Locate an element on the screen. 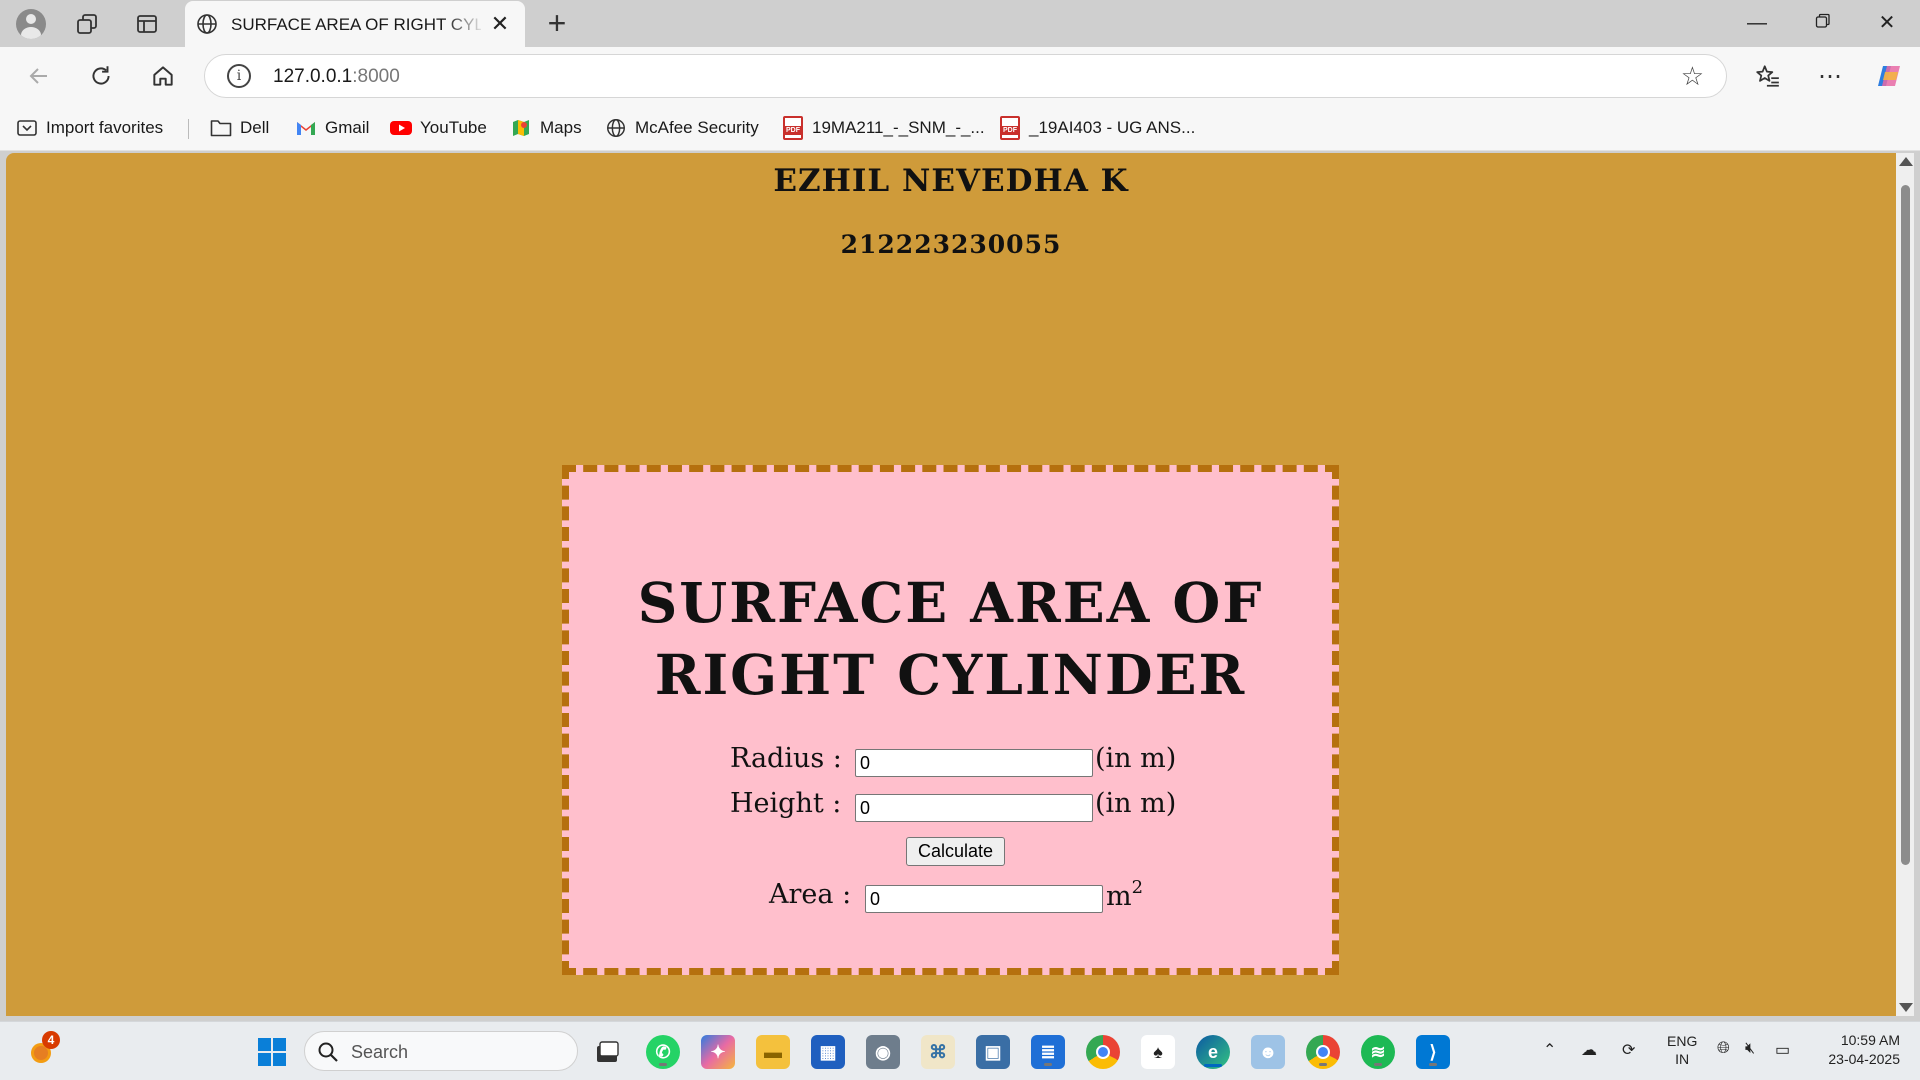  network-globe-icon: 🌐︎ is located at coordinates (1723, 1049).